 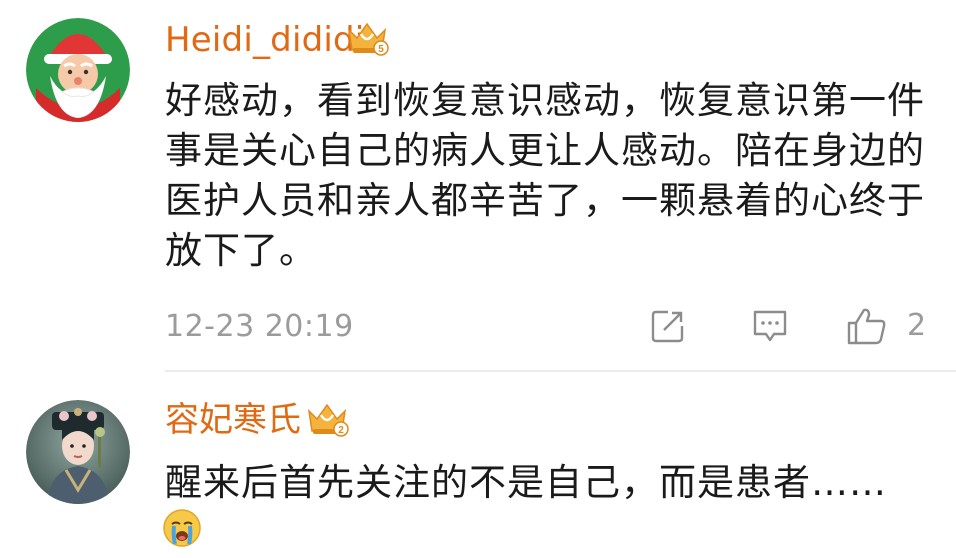 I want to click on vip-crown-icon: 5, so click(x=367, y=38).